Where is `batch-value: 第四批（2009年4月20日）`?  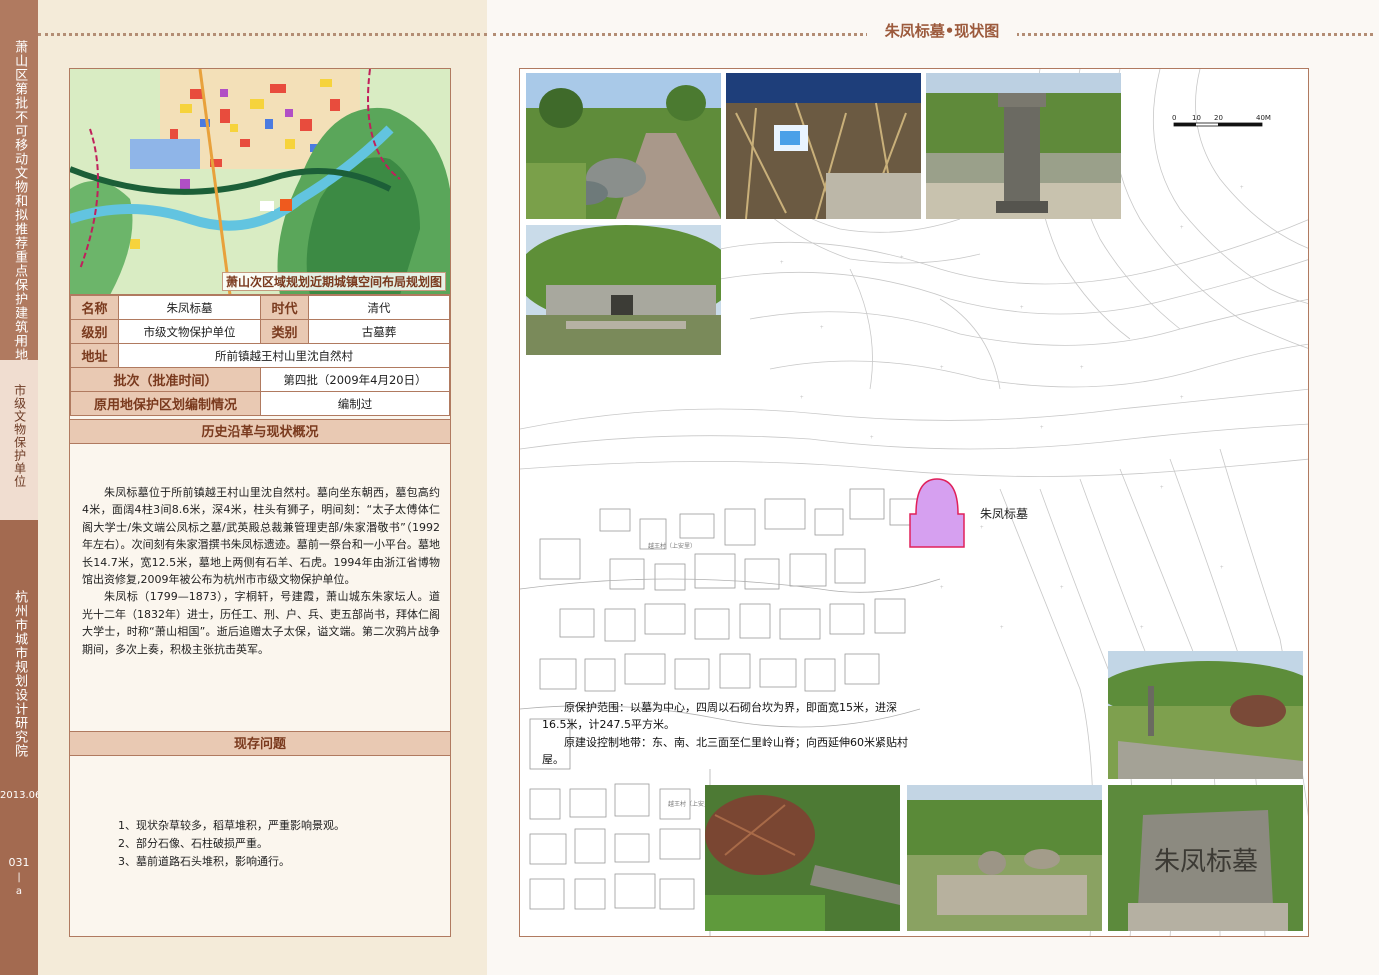
batch-value: 第四批（2009年4月20日） is located at coordinates (355, 379).